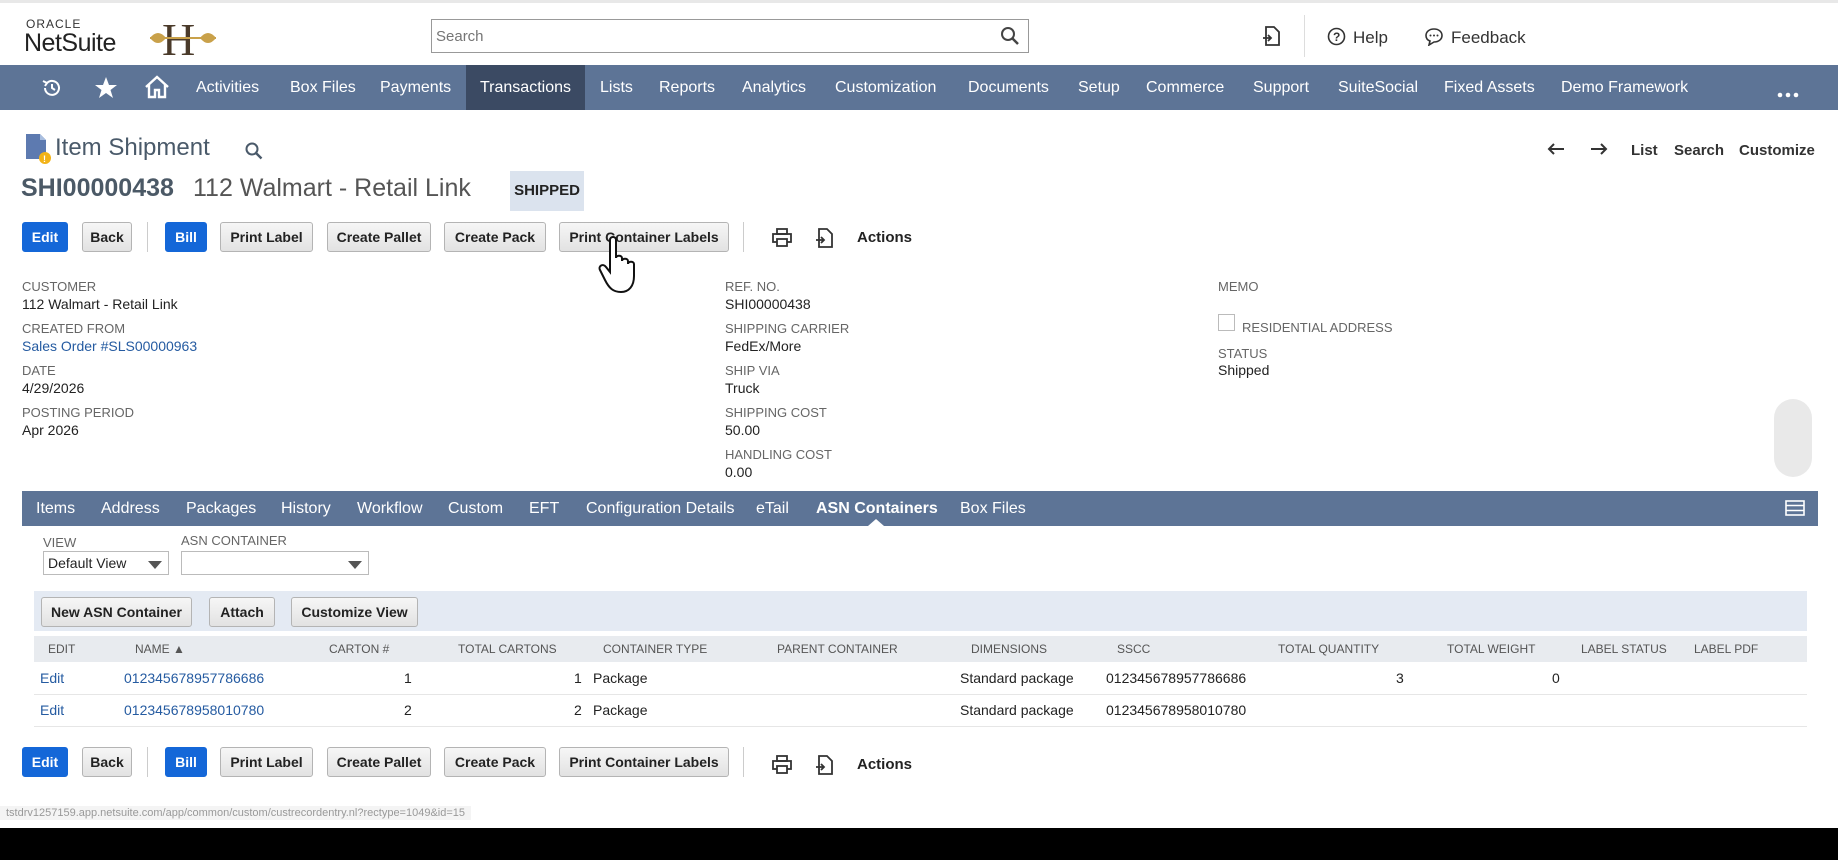 The width and height of the screenshot is (1838, 860). Describe the element at coordinates (687, 87) in the screenshot. I see `nav-item-reports: Reports` at that location.